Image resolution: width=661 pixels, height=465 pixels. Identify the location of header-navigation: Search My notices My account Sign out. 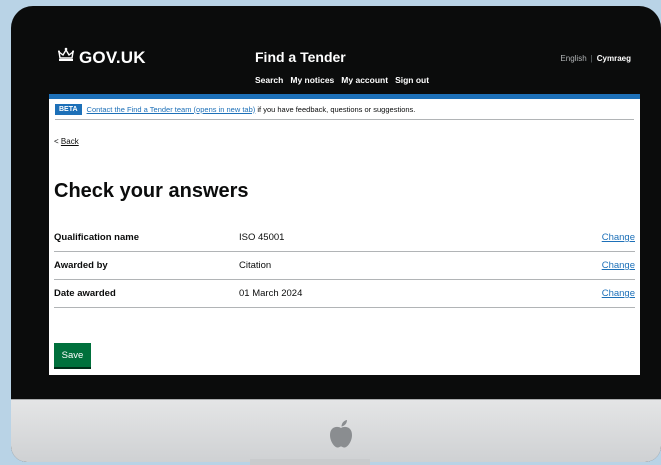
(342, 80).